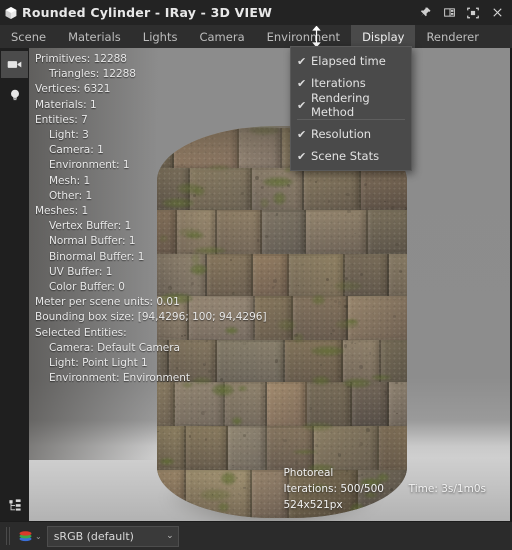 The height and width of the screenshot is (550, 512). I want to click on menu-item-rendering-method: ✔ Rendering Method, so click(351, 105).